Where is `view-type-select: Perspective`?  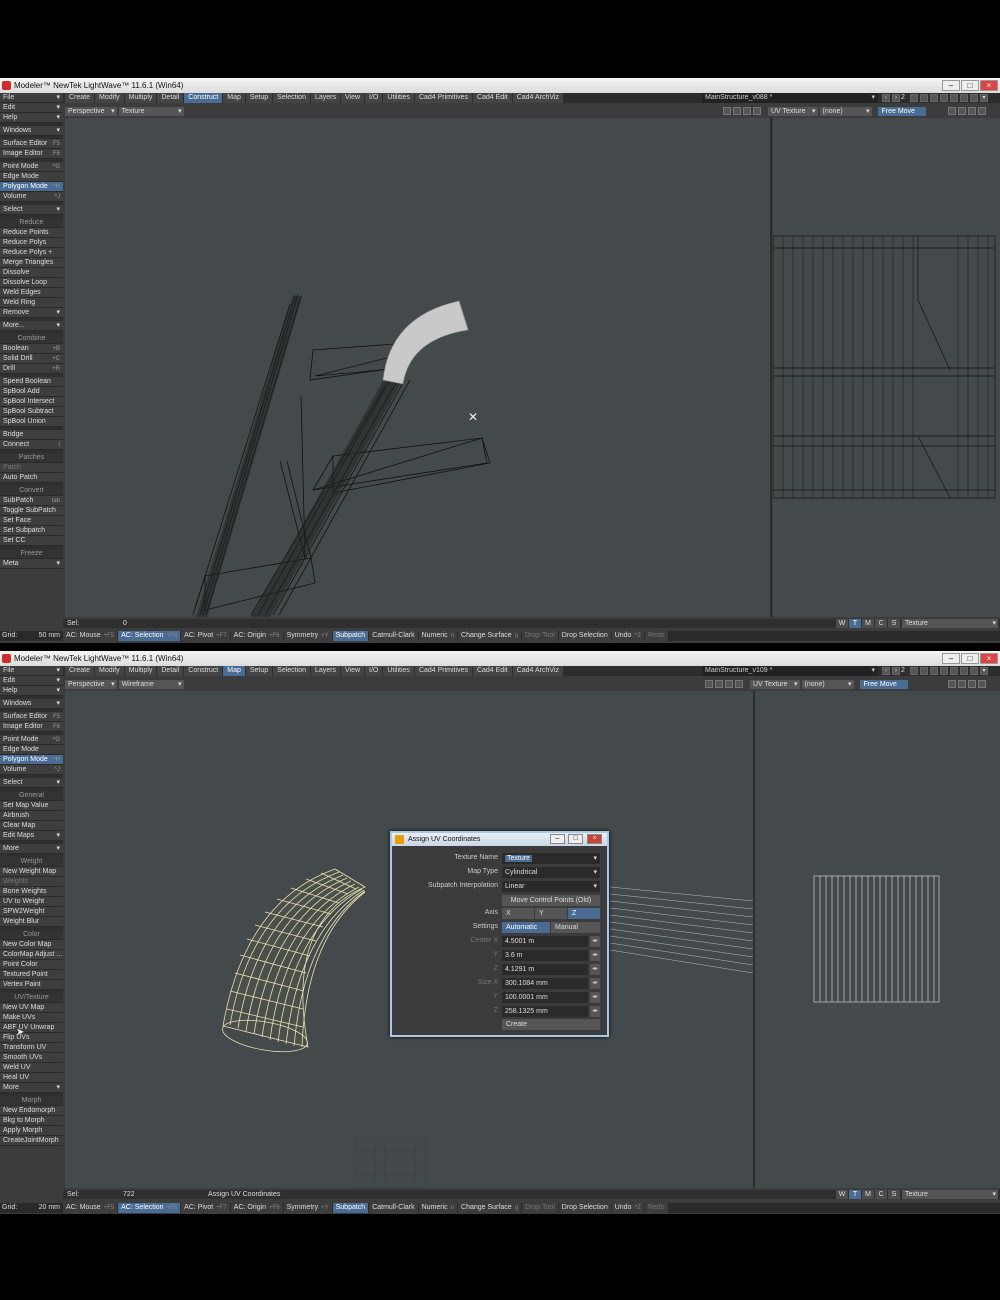
view-type-select: Perspective is located at coordinates (91, 111).